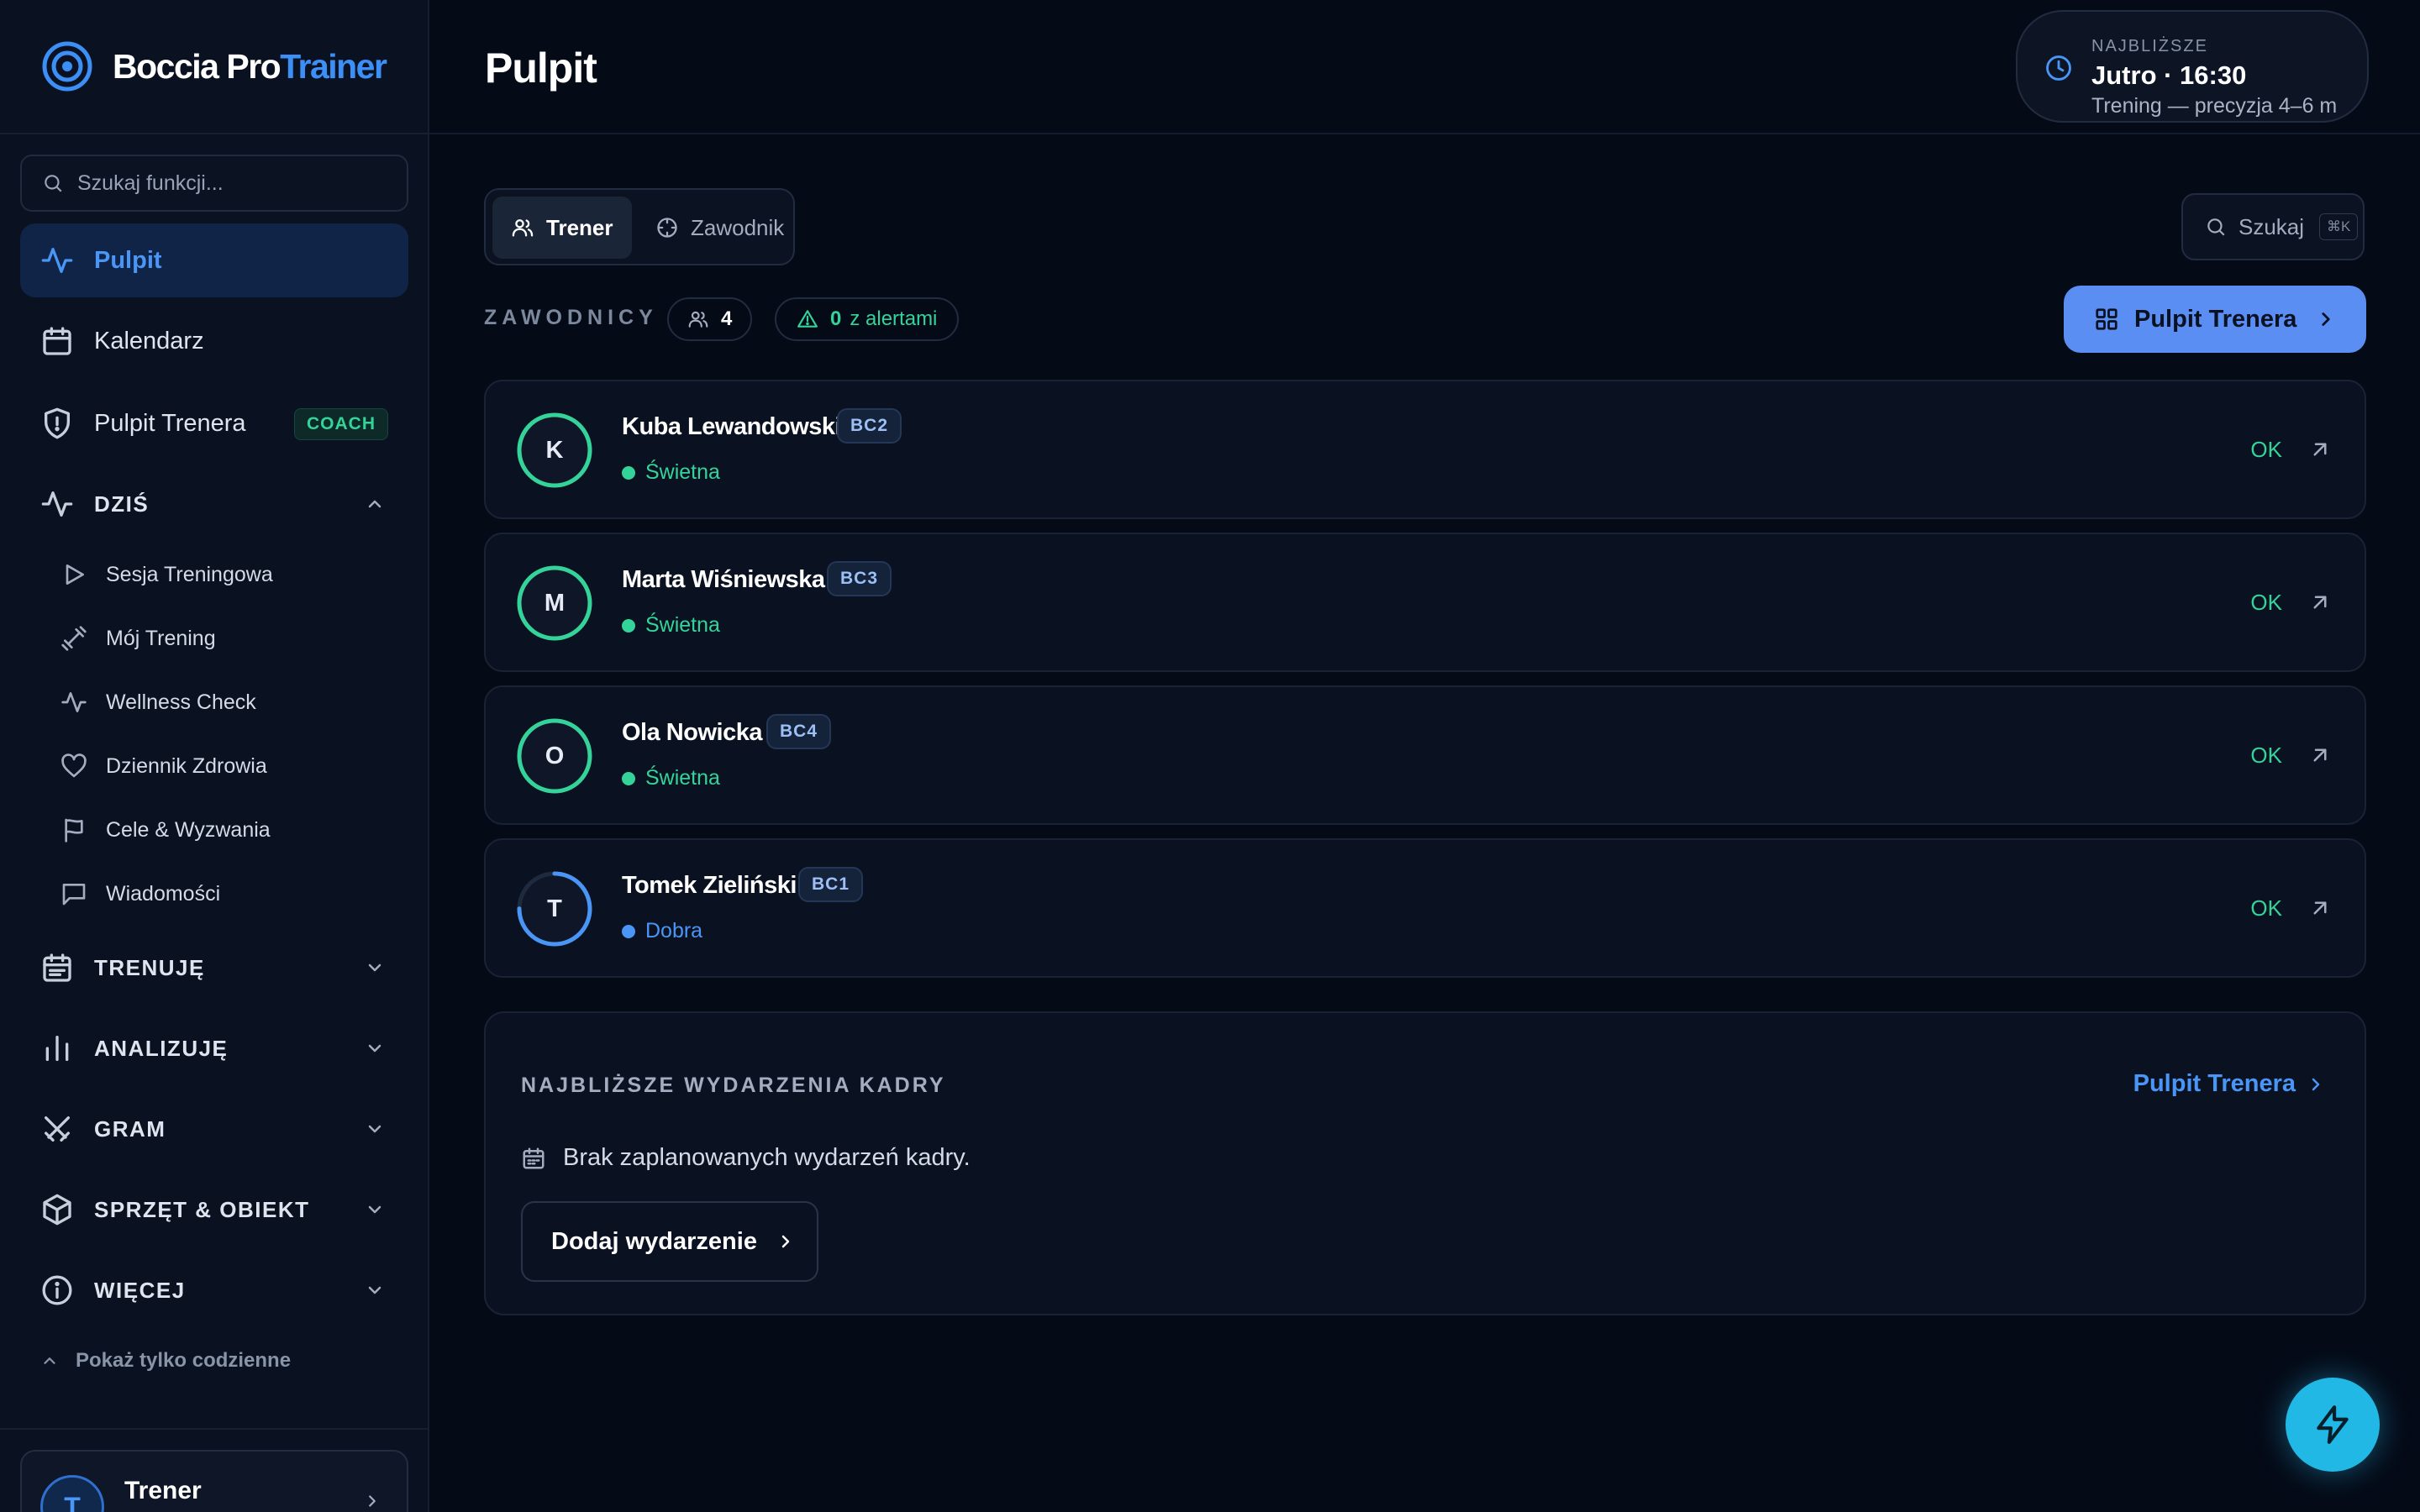 This screenshot has height=1512, width=2420. Describe the element at coordinates (161, 638) in the screenshot. I see `sub-item-label: Mój Trening` at that location.